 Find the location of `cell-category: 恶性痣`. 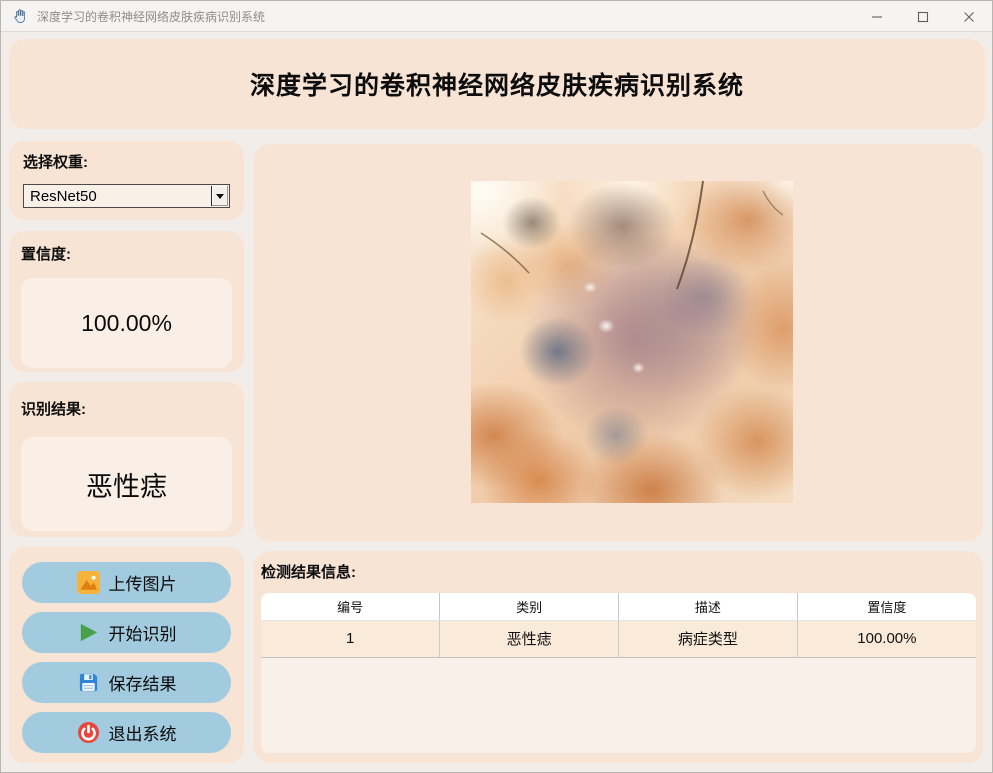

cell-category: 恶性痣 is located at coordinates (529, 639).